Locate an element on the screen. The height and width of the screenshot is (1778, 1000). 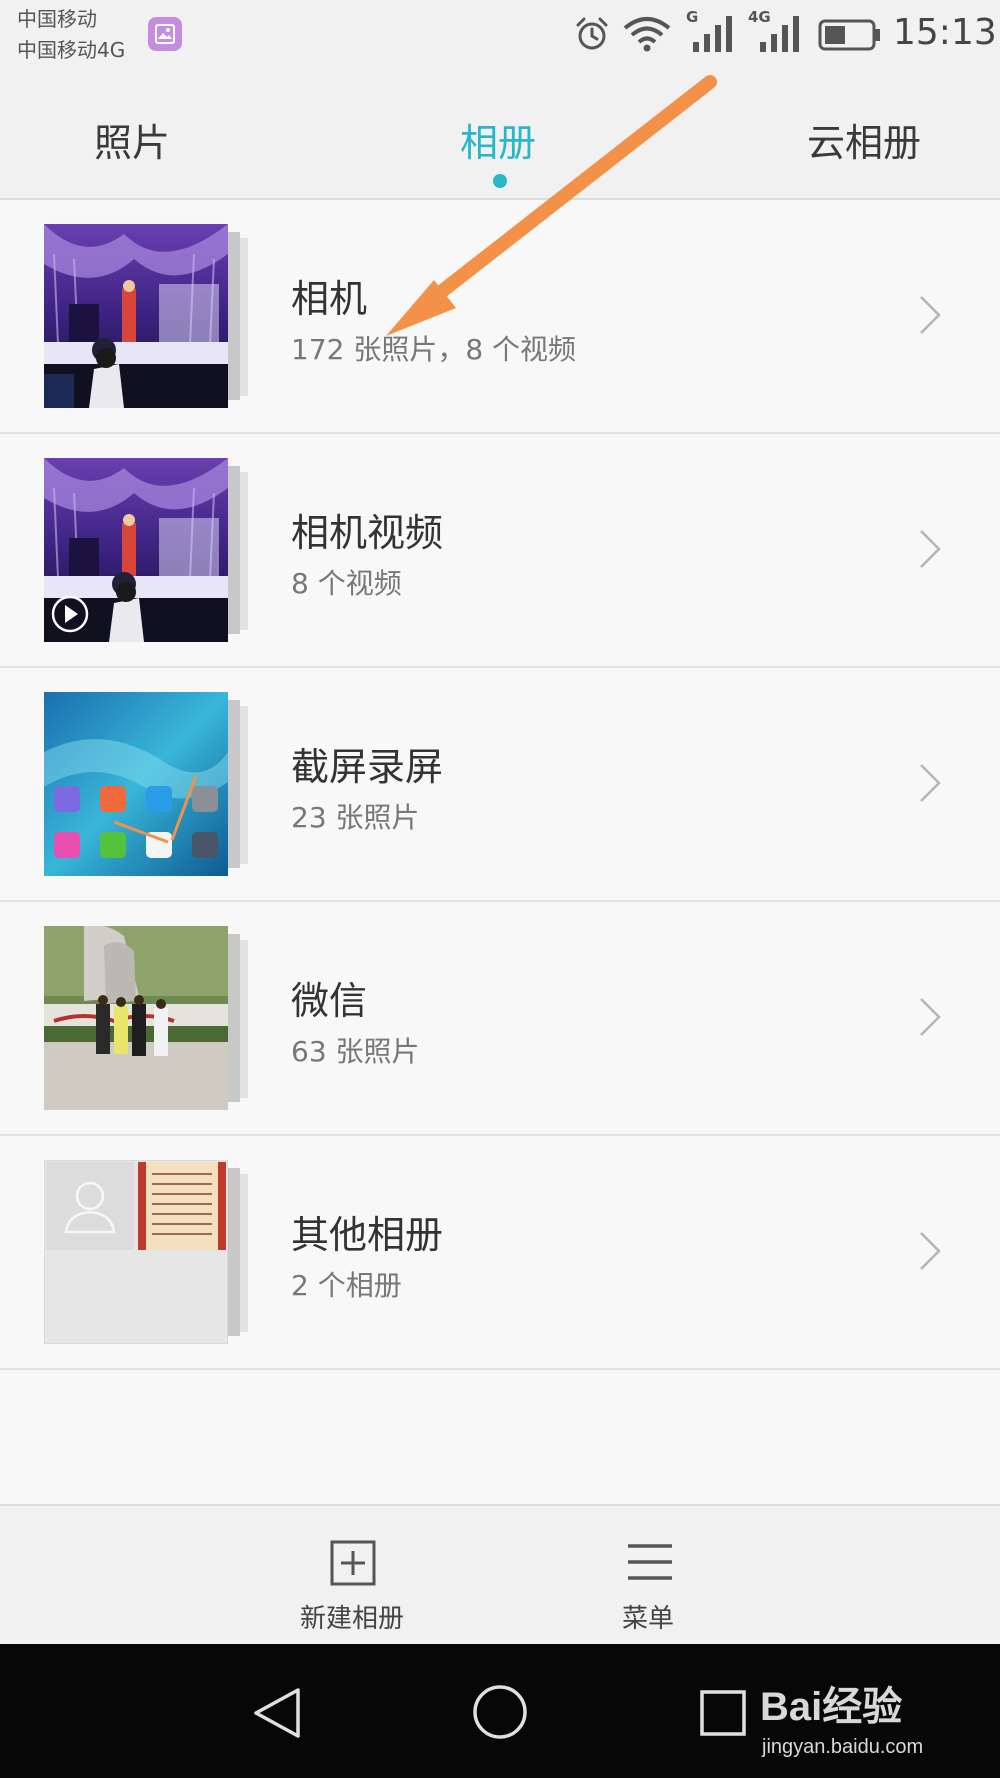
active-tab-indicator is located at coordinates (500, 181).